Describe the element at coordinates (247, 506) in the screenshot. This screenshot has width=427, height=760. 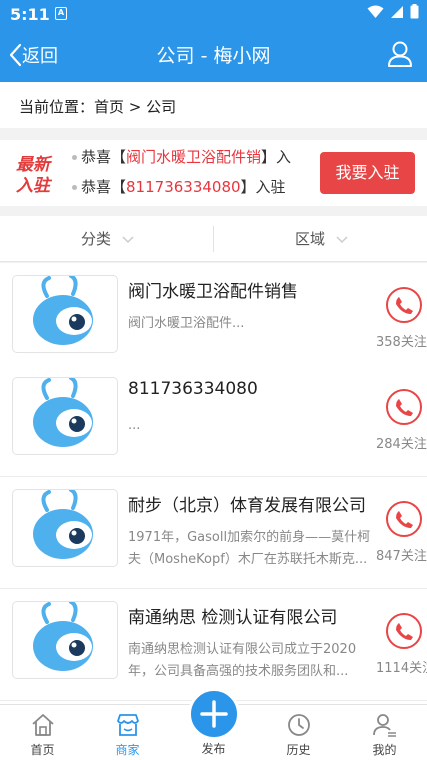
I see `company-name: 耐步（北京）体育发展有限公司` at that location.